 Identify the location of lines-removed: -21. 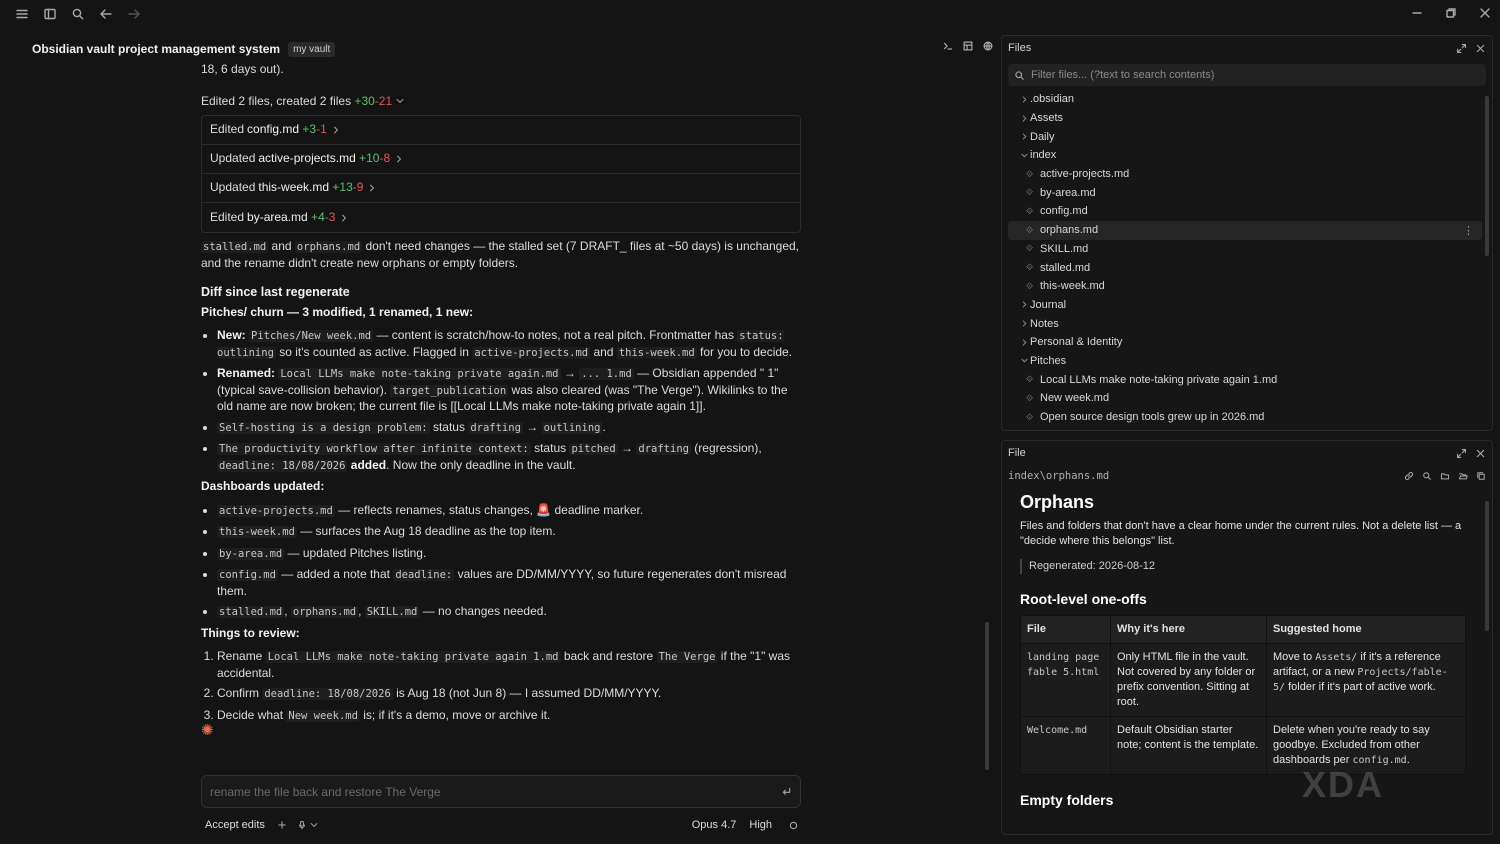
(383, 100).